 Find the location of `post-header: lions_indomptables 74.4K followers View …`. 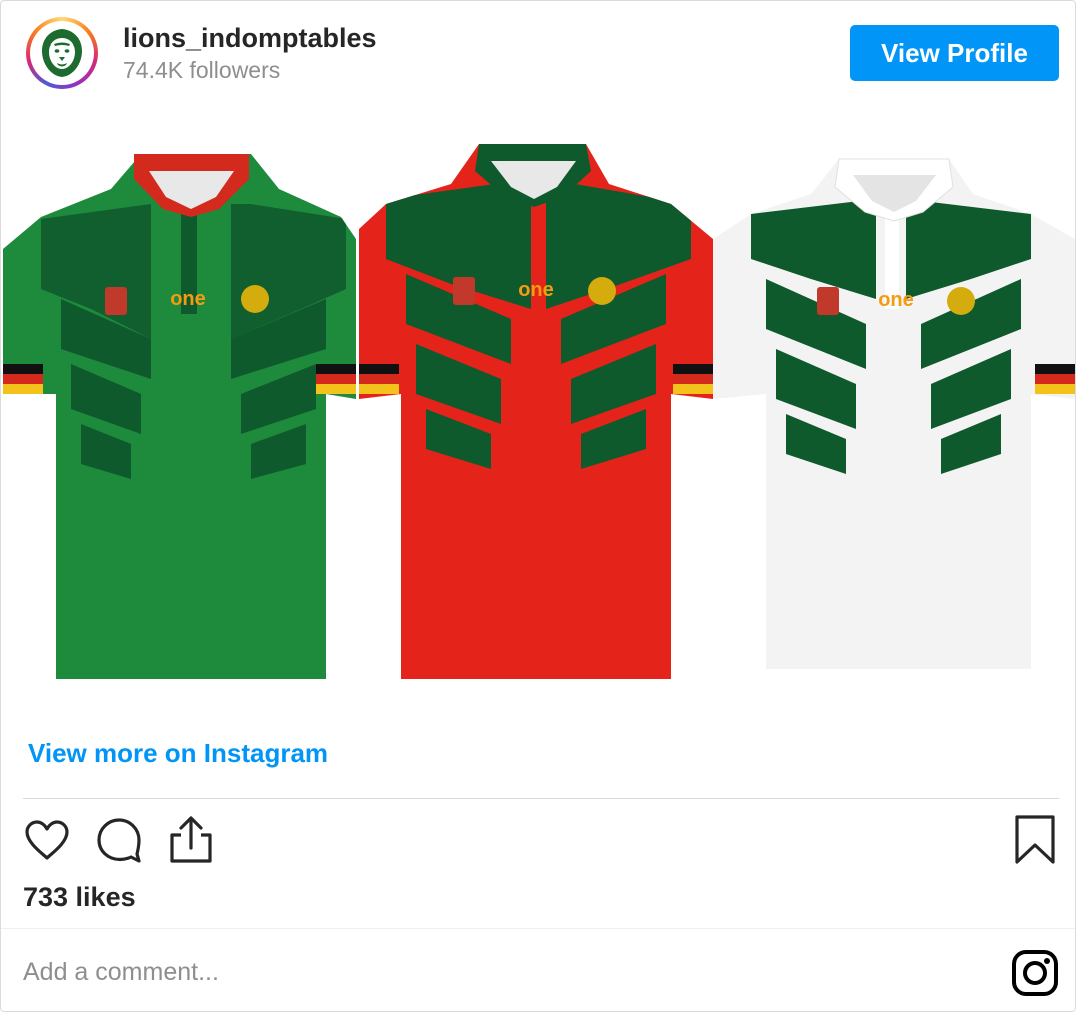

post-header: lions_indomptables 74.4K followers View … is located at coordinates (538, 55).